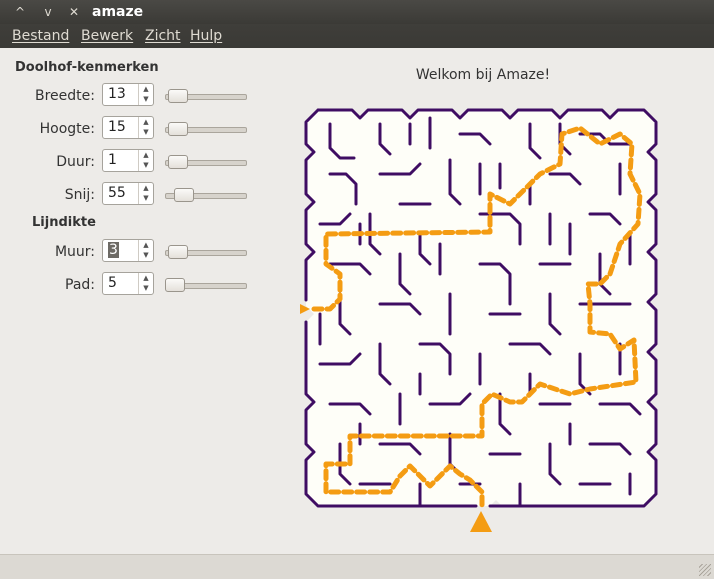  What do you see at coordinates (40, 36) in the screenshot?
I see `menu-bestand: Bestand` at bounding box center [40, 36].